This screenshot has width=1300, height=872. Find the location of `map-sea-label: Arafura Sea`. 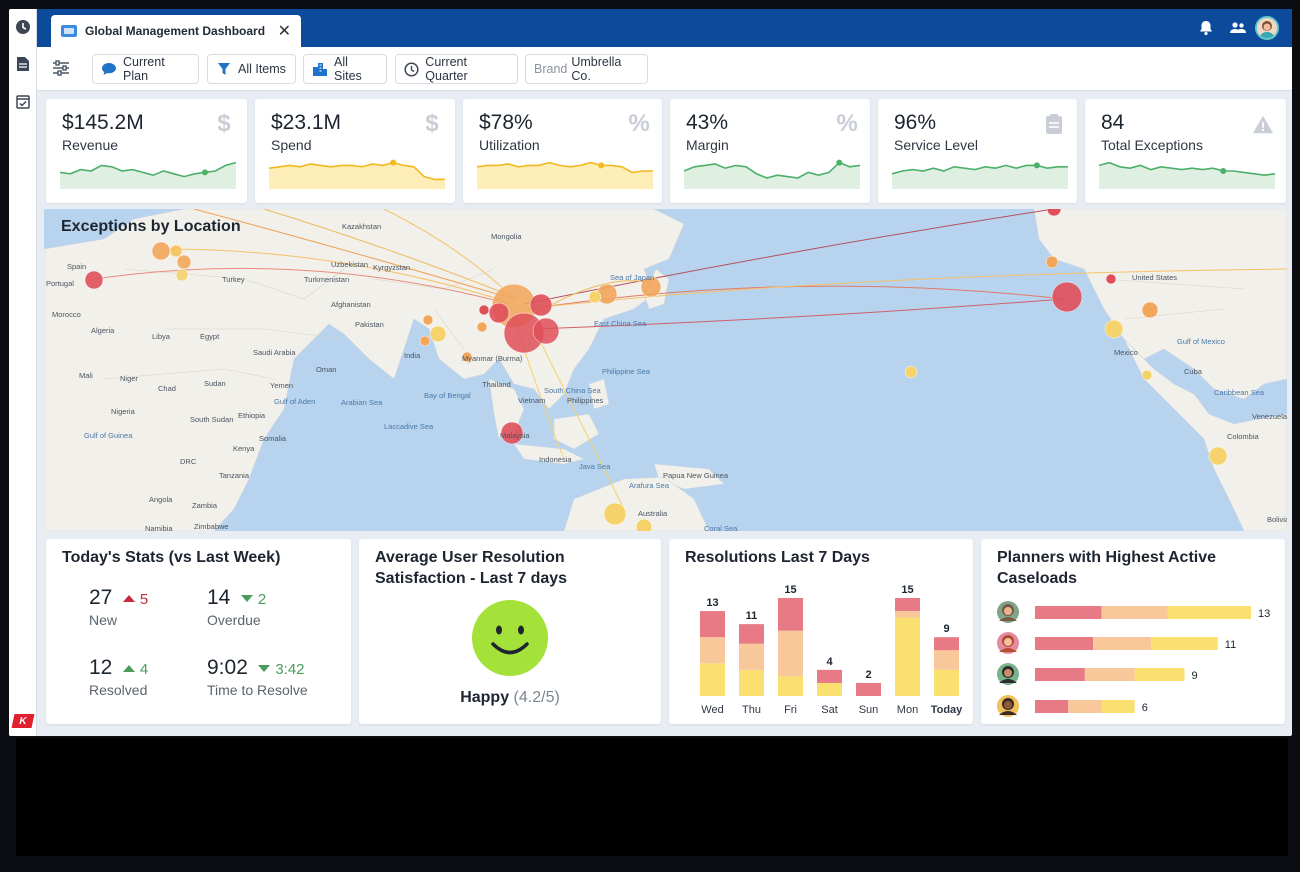

map-sea-label: Arafura Sea is located at coordinates (649, 485).